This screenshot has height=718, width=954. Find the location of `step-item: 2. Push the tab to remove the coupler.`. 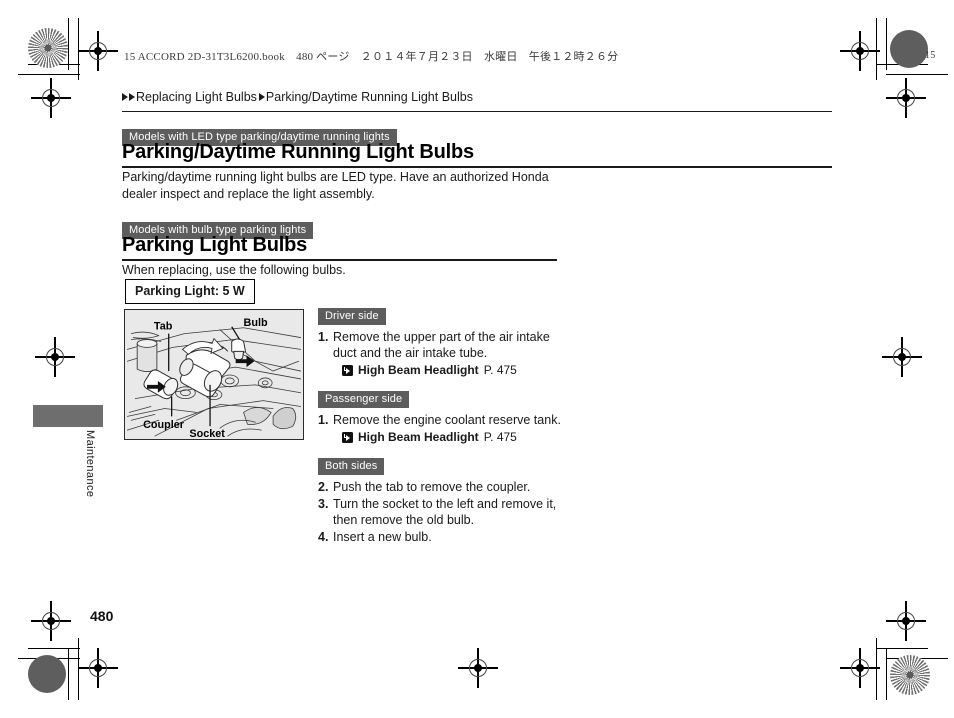

step-item: 2. Push the tab to remove the coupler. is located at coordinates (443, 487).